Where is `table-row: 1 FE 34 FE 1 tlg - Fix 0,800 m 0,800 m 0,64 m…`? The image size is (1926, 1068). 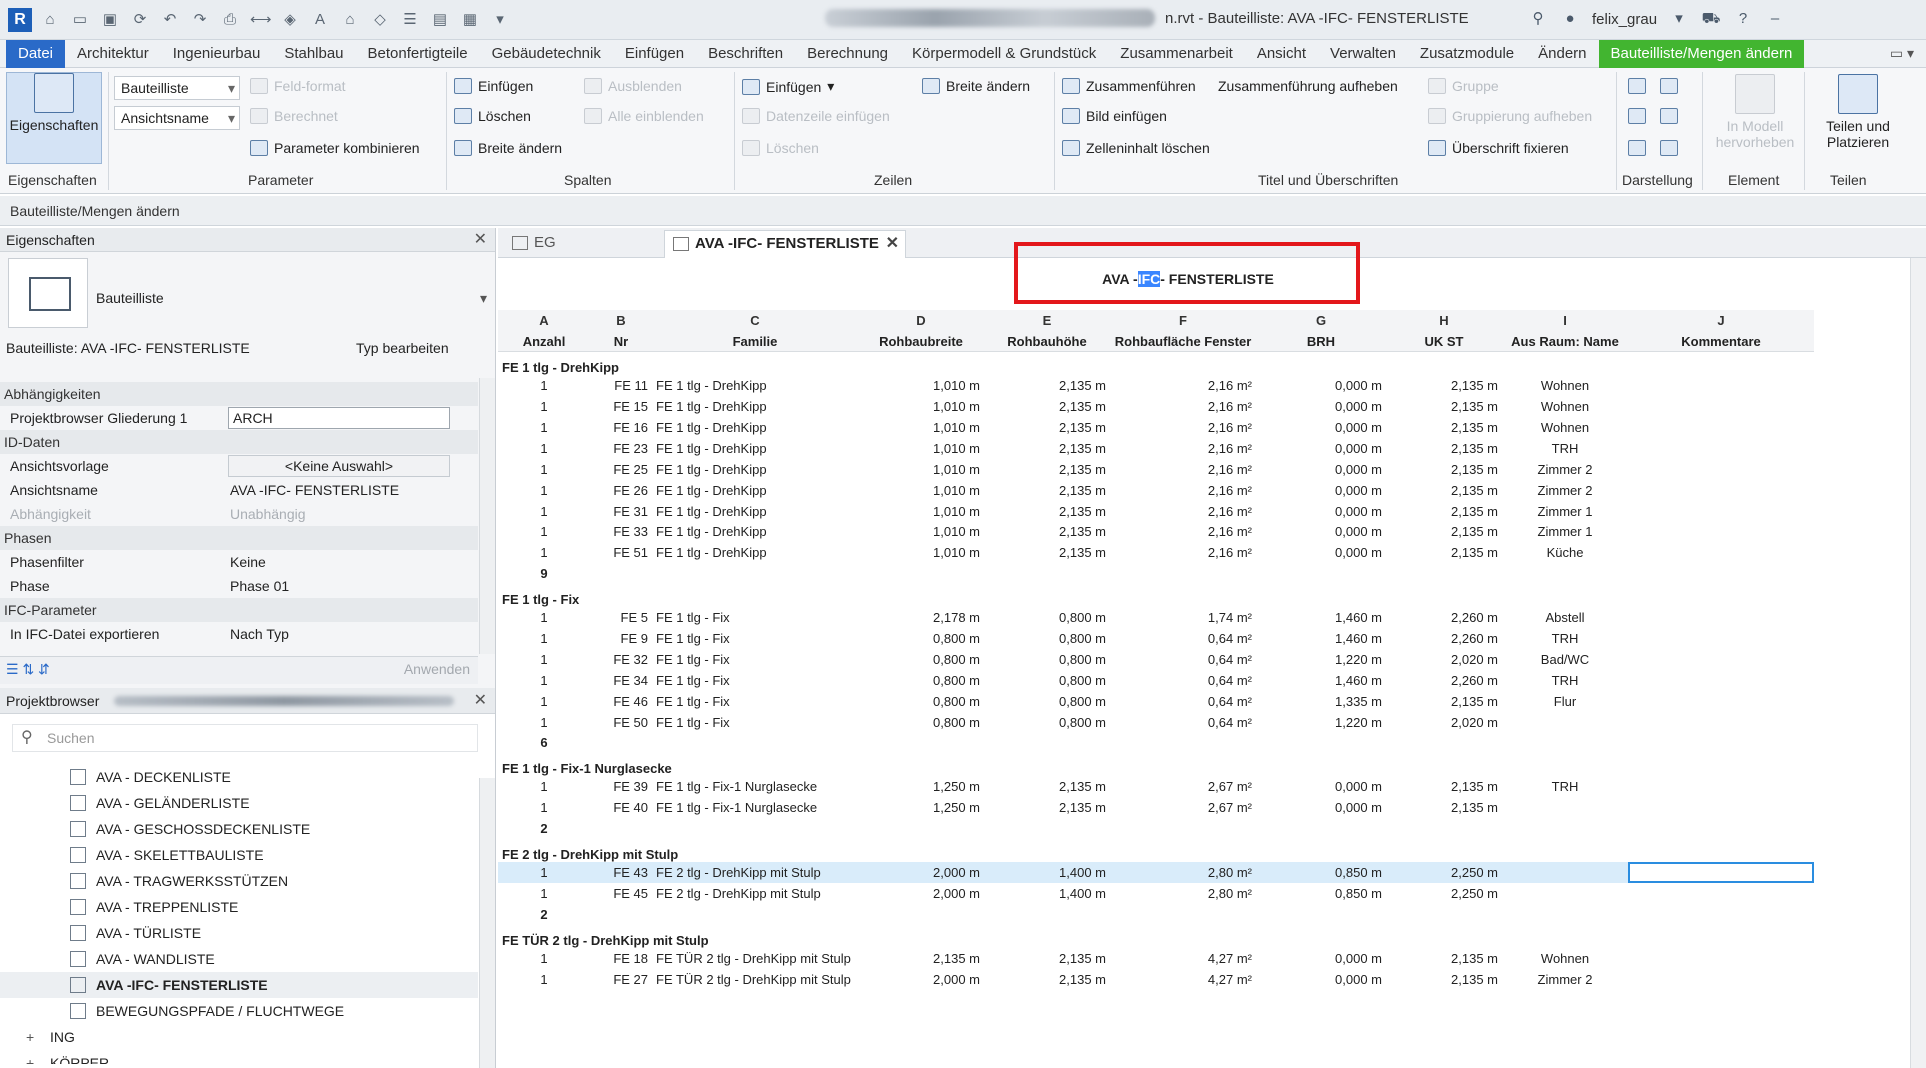 table-row: 1 FE 34 FE 1 tlg - Fix 0,800 m 0,800 m 0,64 m… is located at coordinates (1156, 680).